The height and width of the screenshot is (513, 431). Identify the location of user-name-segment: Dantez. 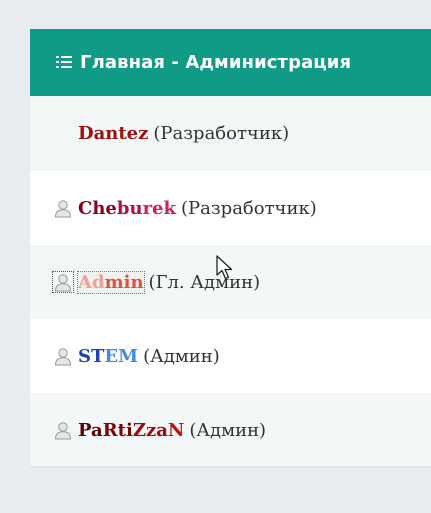
(113, 133).